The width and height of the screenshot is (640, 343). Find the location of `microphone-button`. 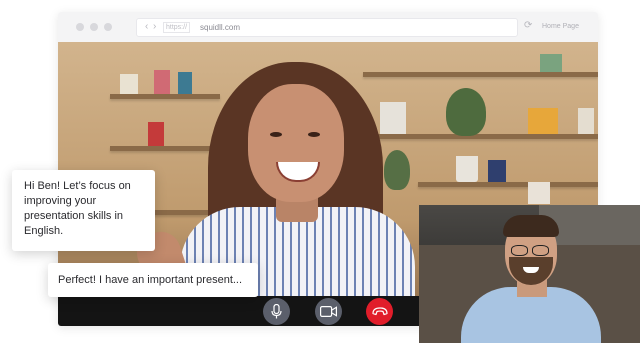

microphone-button is located at coordinates (276, 311).